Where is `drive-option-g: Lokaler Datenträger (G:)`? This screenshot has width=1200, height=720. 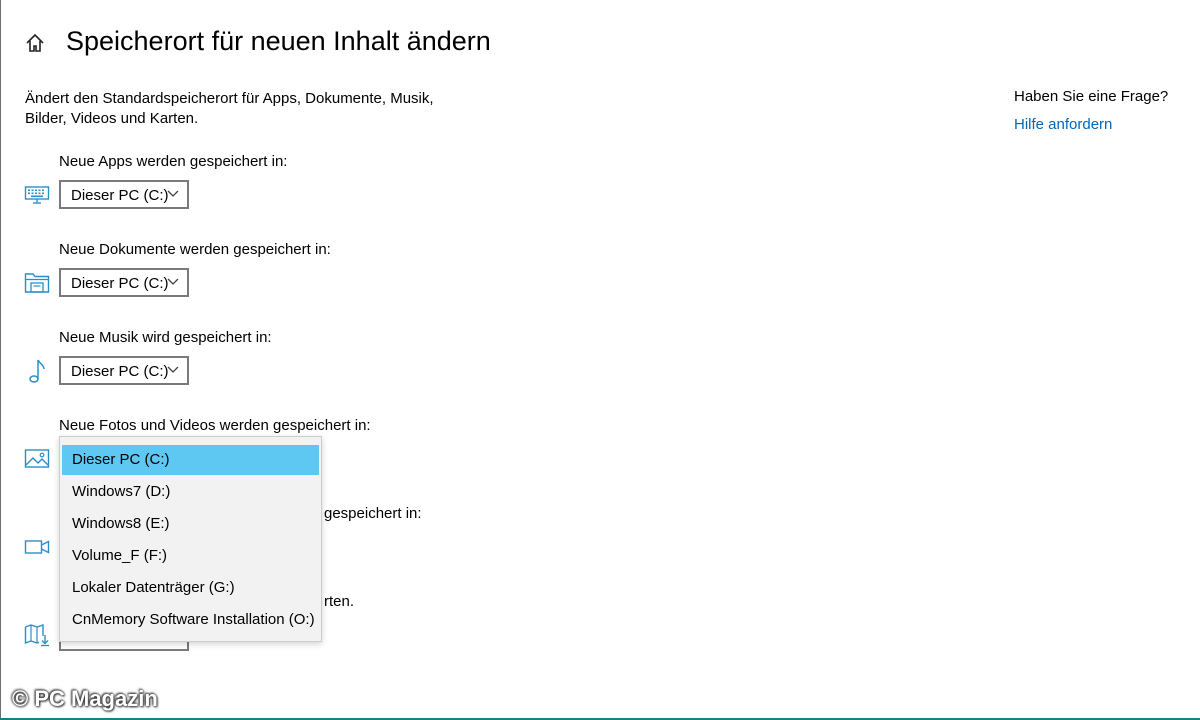 drive-option-g: Lokaler Datenträger (G:) is located at coordinates (190, 588).